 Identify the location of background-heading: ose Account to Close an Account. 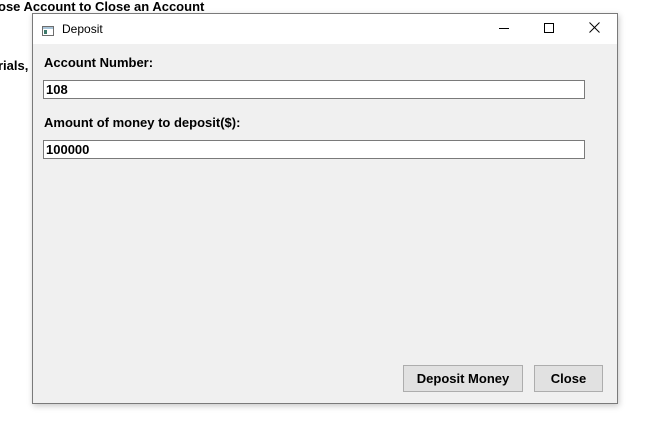
(102, 7).